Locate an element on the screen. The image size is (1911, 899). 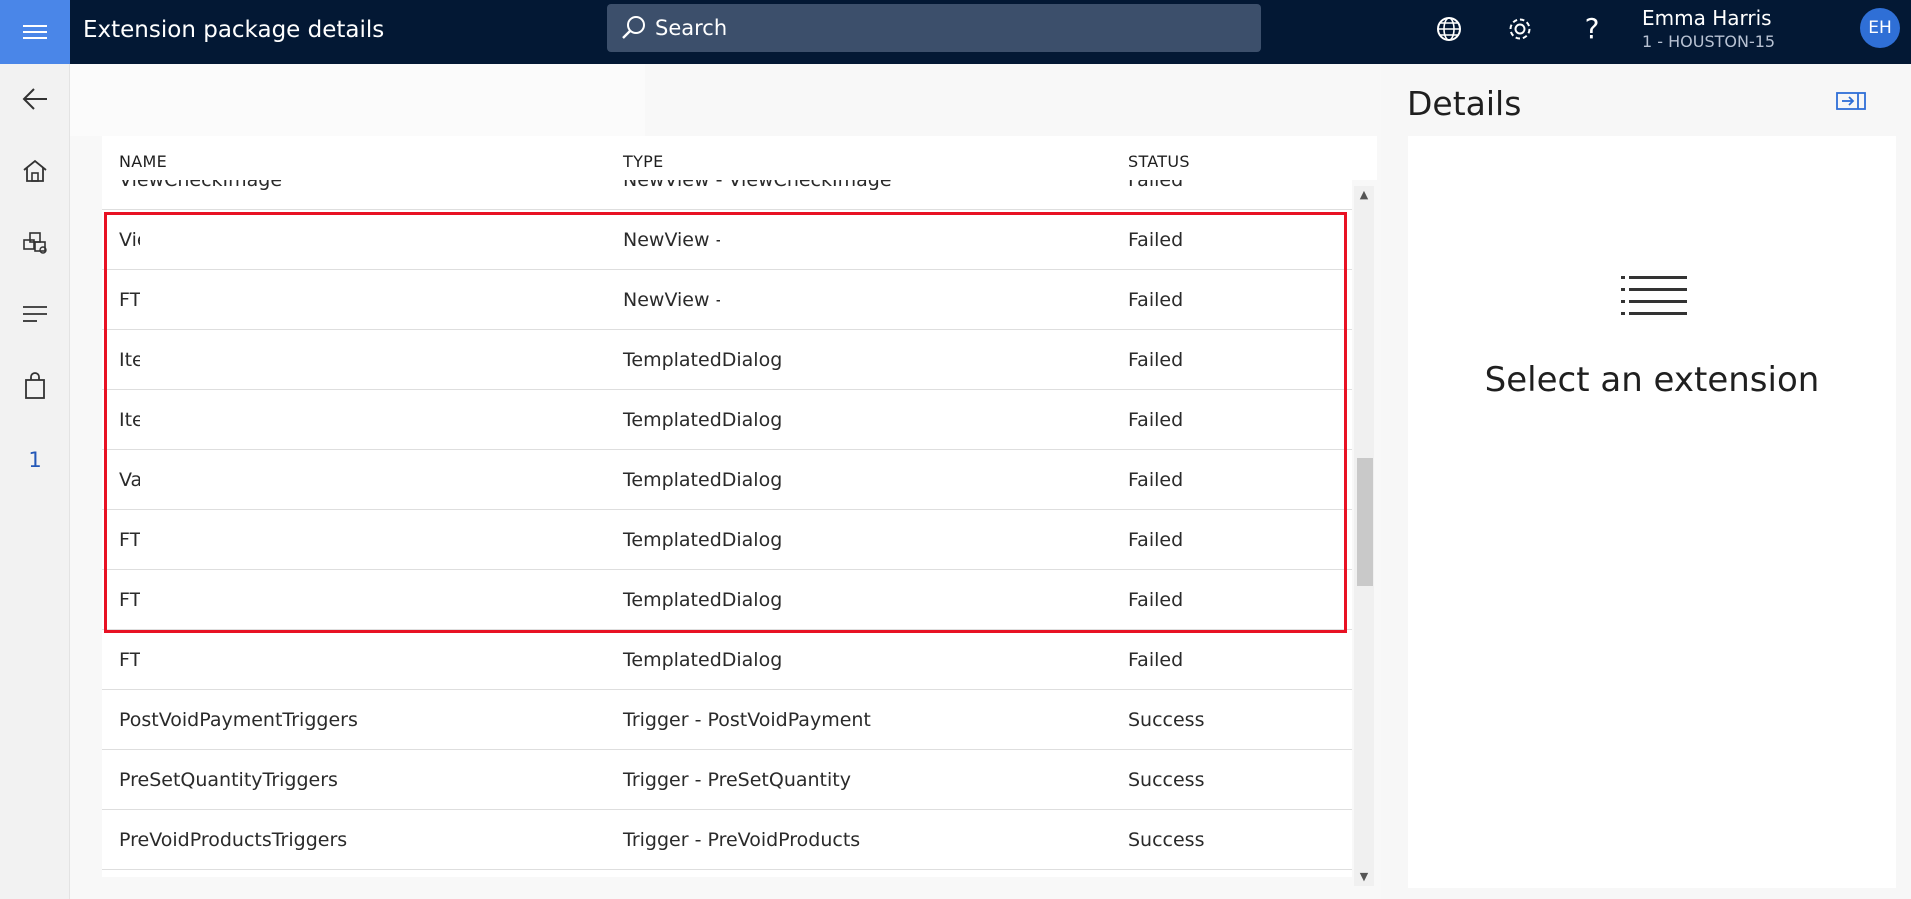
home-button is located at coordinates (35, 171).